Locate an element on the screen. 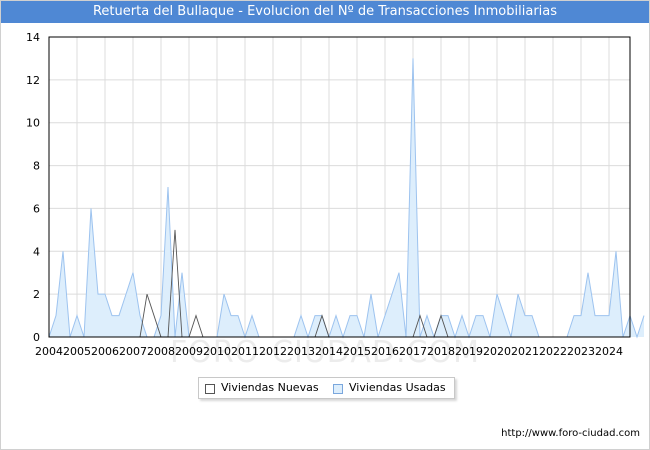 The image size is (650, 450). y-tick-label: 6 is located at coordinates (36, 208).